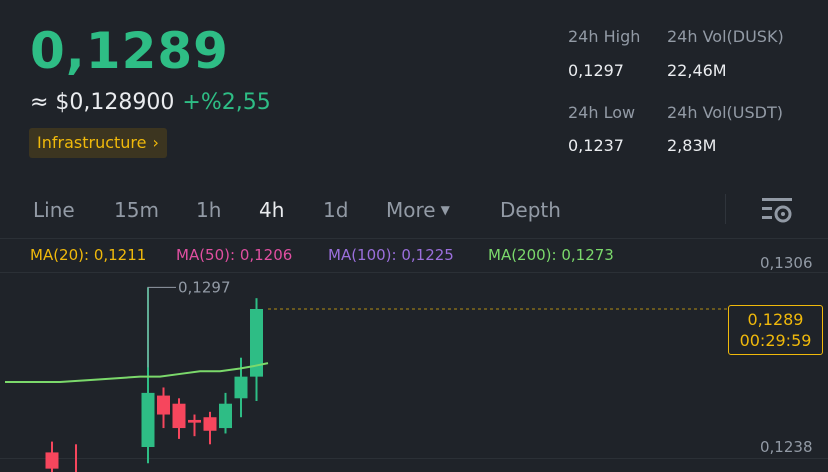 This screenshot has height=472, width=828. I want to click on ma100-label: MA(100): 0,1225, so click(391, 255).